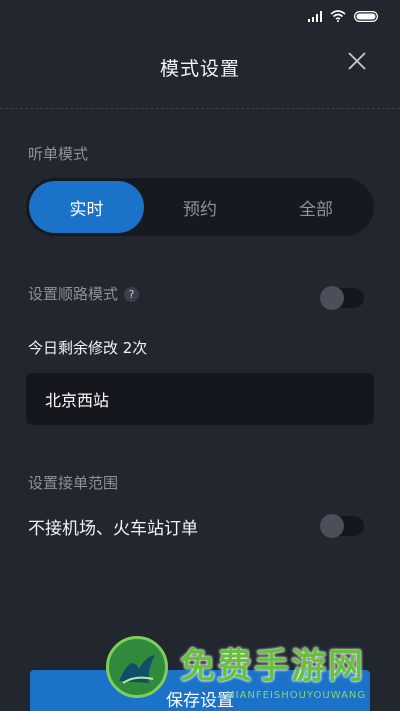 The height and width of the screenshot is (711, 400). I want to click on remaining-changes-text: 今日剩余修改 2次, so click(88, 348).